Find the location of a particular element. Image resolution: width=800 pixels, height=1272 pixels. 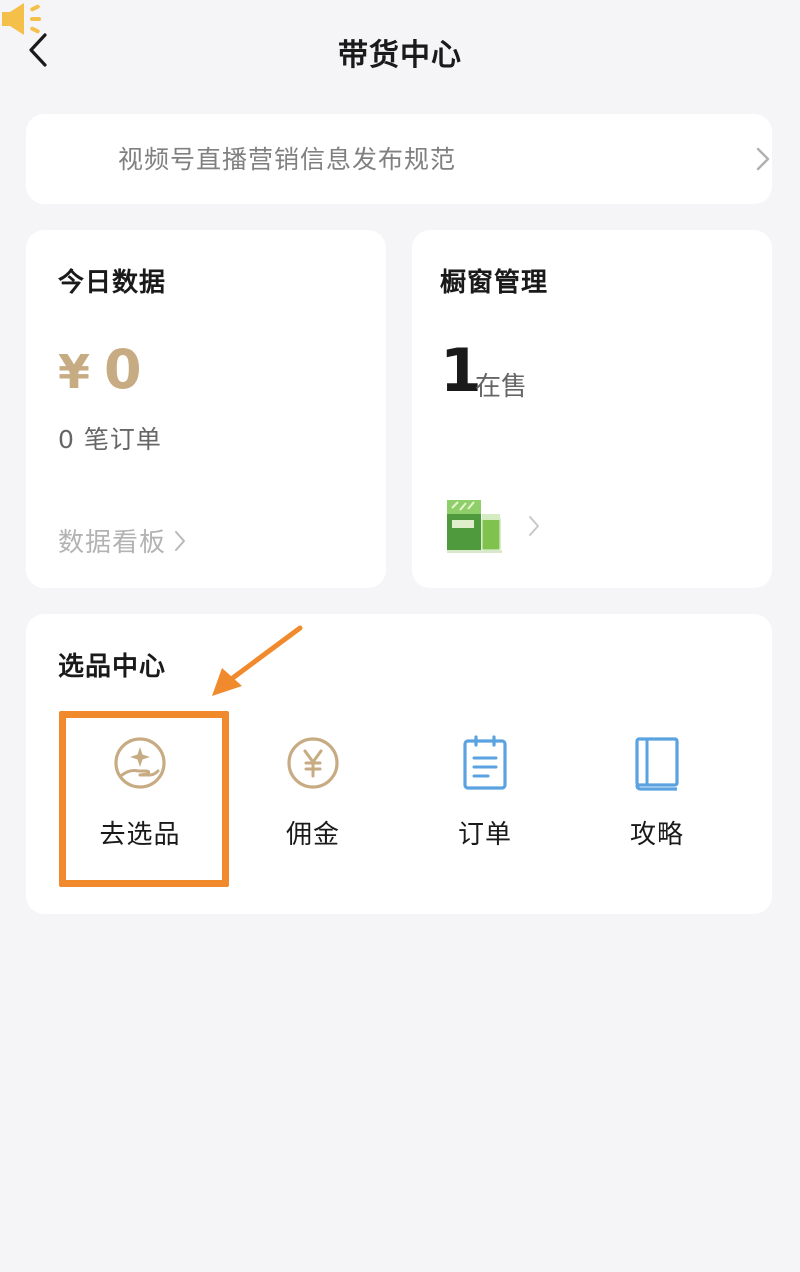

selection-center-title: 选品中心 is located at coordinates (112, 667).